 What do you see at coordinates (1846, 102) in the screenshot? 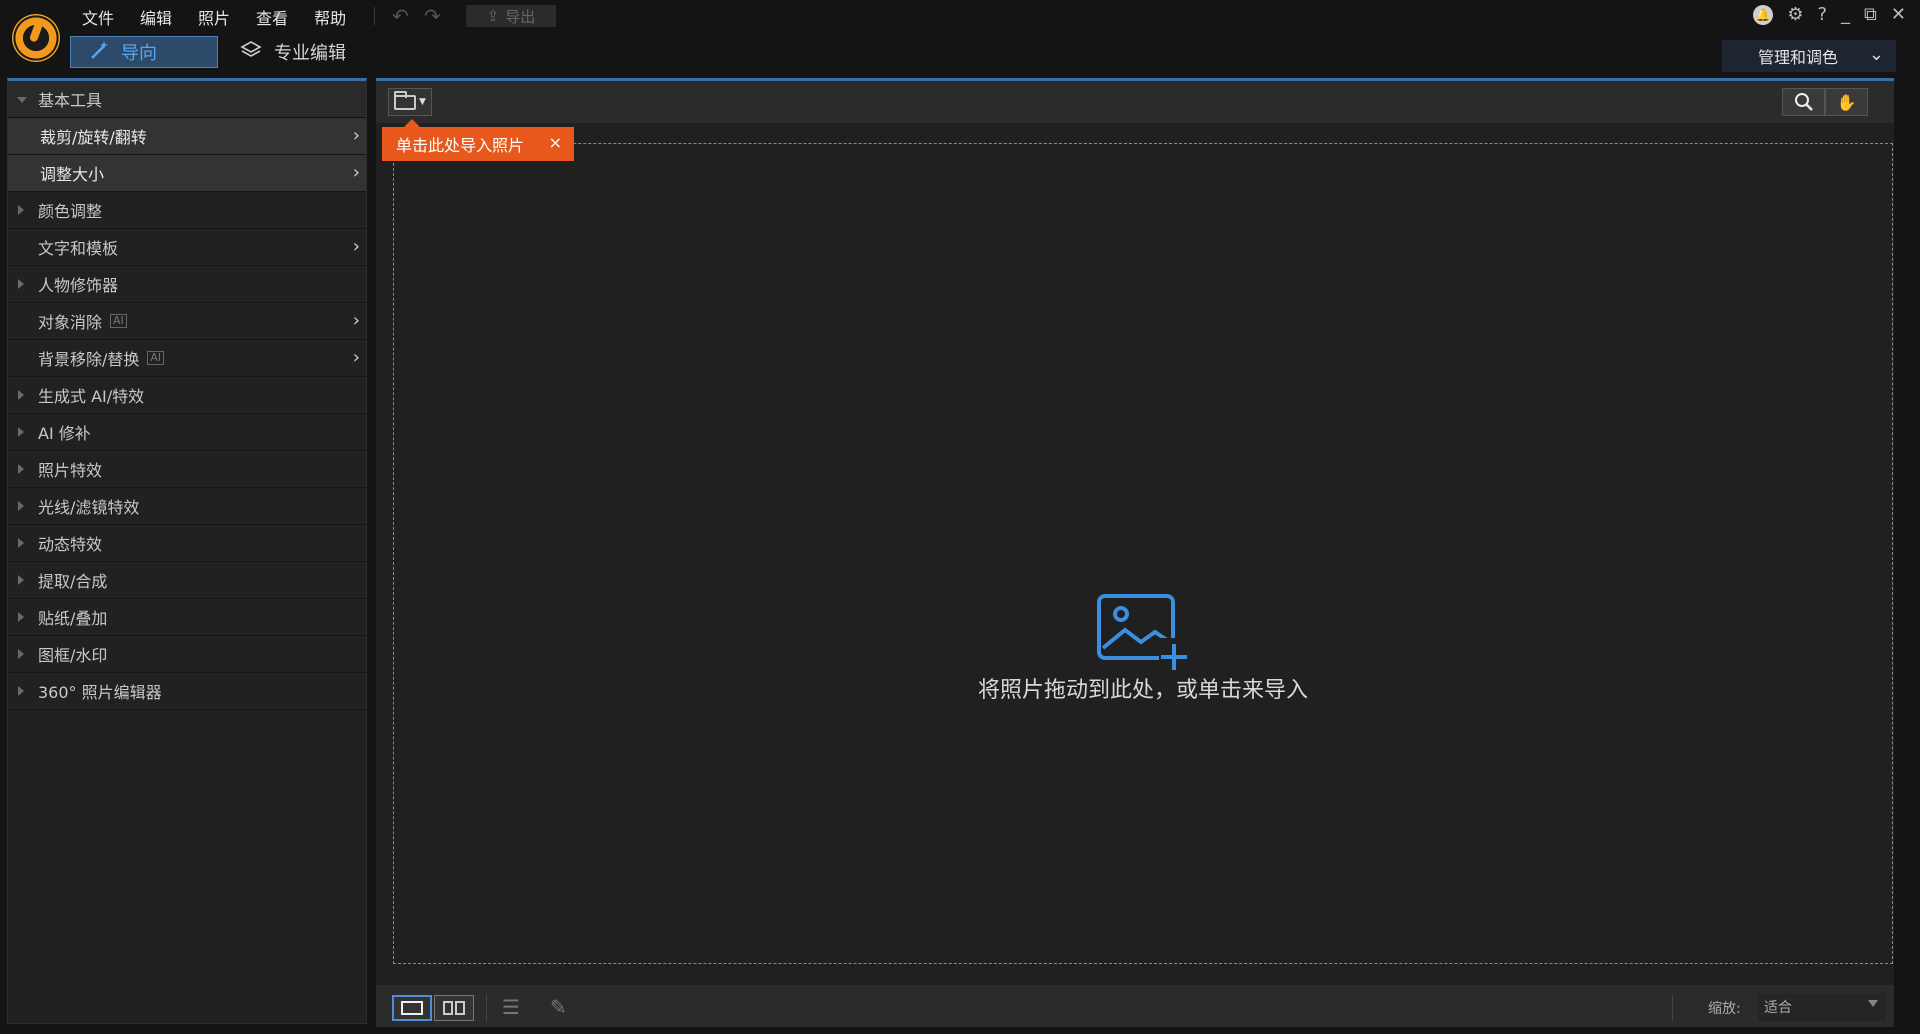
I see `hand-pan-icon: ✋` at bounding box center [1846, 102].